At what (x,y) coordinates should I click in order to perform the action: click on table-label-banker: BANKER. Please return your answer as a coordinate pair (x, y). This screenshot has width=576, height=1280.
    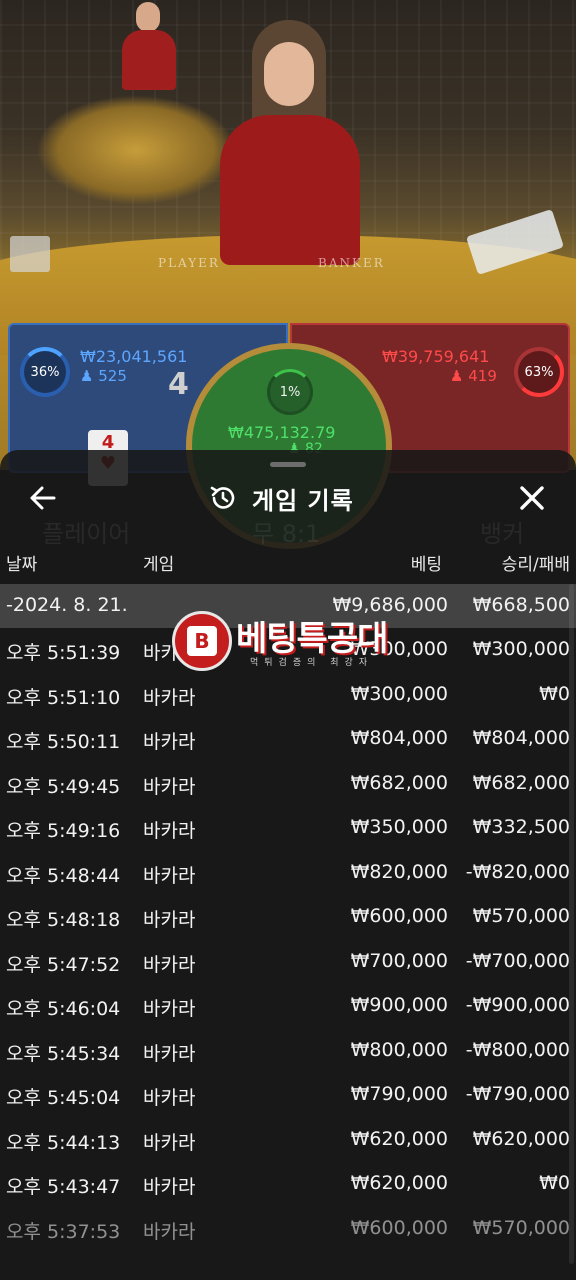
    Looking at the image, I should click on (351, 263).